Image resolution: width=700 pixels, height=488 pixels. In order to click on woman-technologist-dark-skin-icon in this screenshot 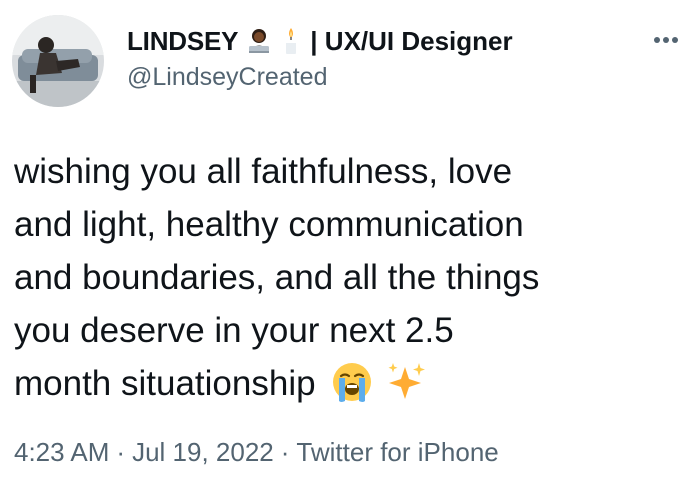, I will do `click(259, 41)`.